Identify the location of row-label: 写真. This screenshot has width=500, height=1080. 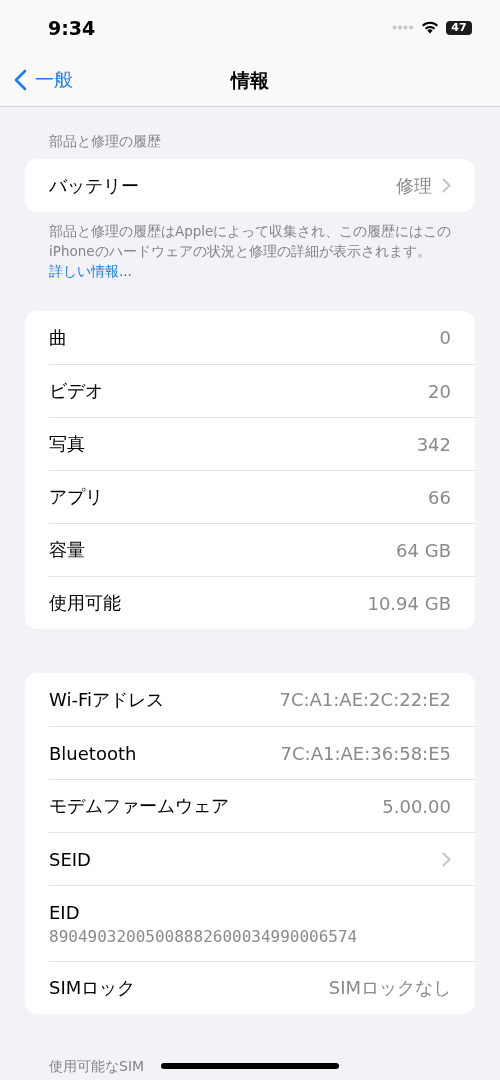
(67, 444).